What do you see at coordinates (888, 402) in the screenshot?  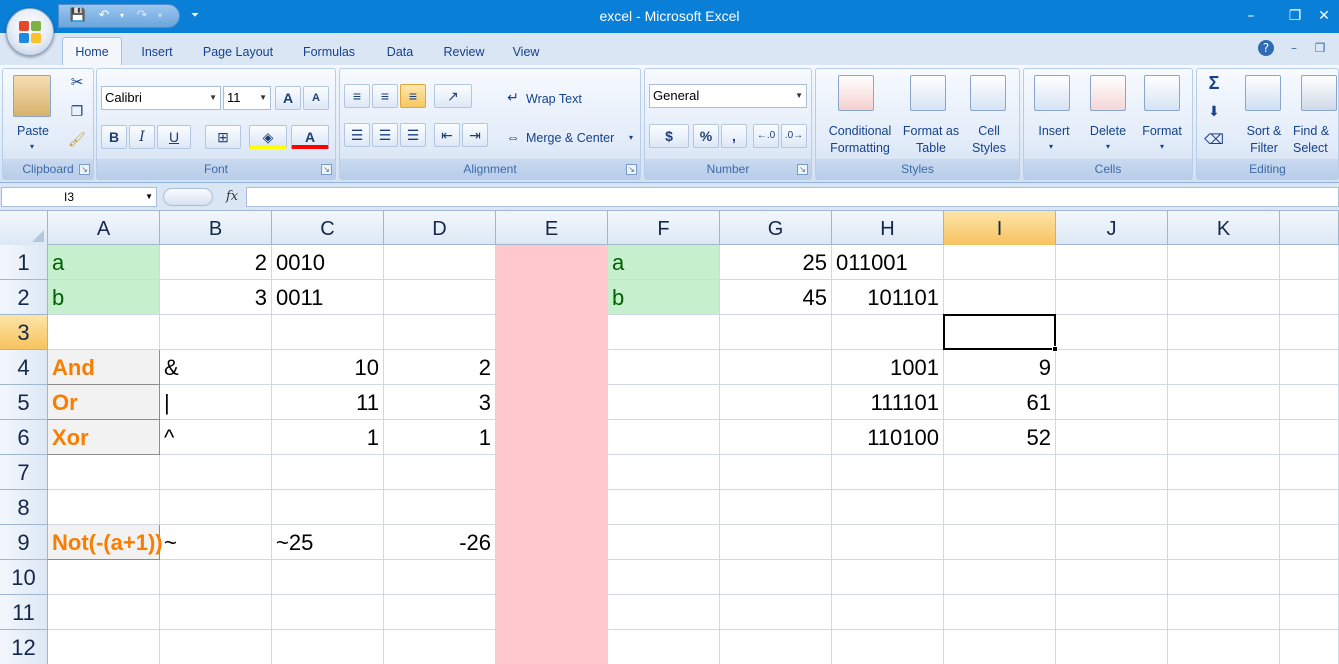 I see `cell-h5: 111101` at bounding box center [888, 402].